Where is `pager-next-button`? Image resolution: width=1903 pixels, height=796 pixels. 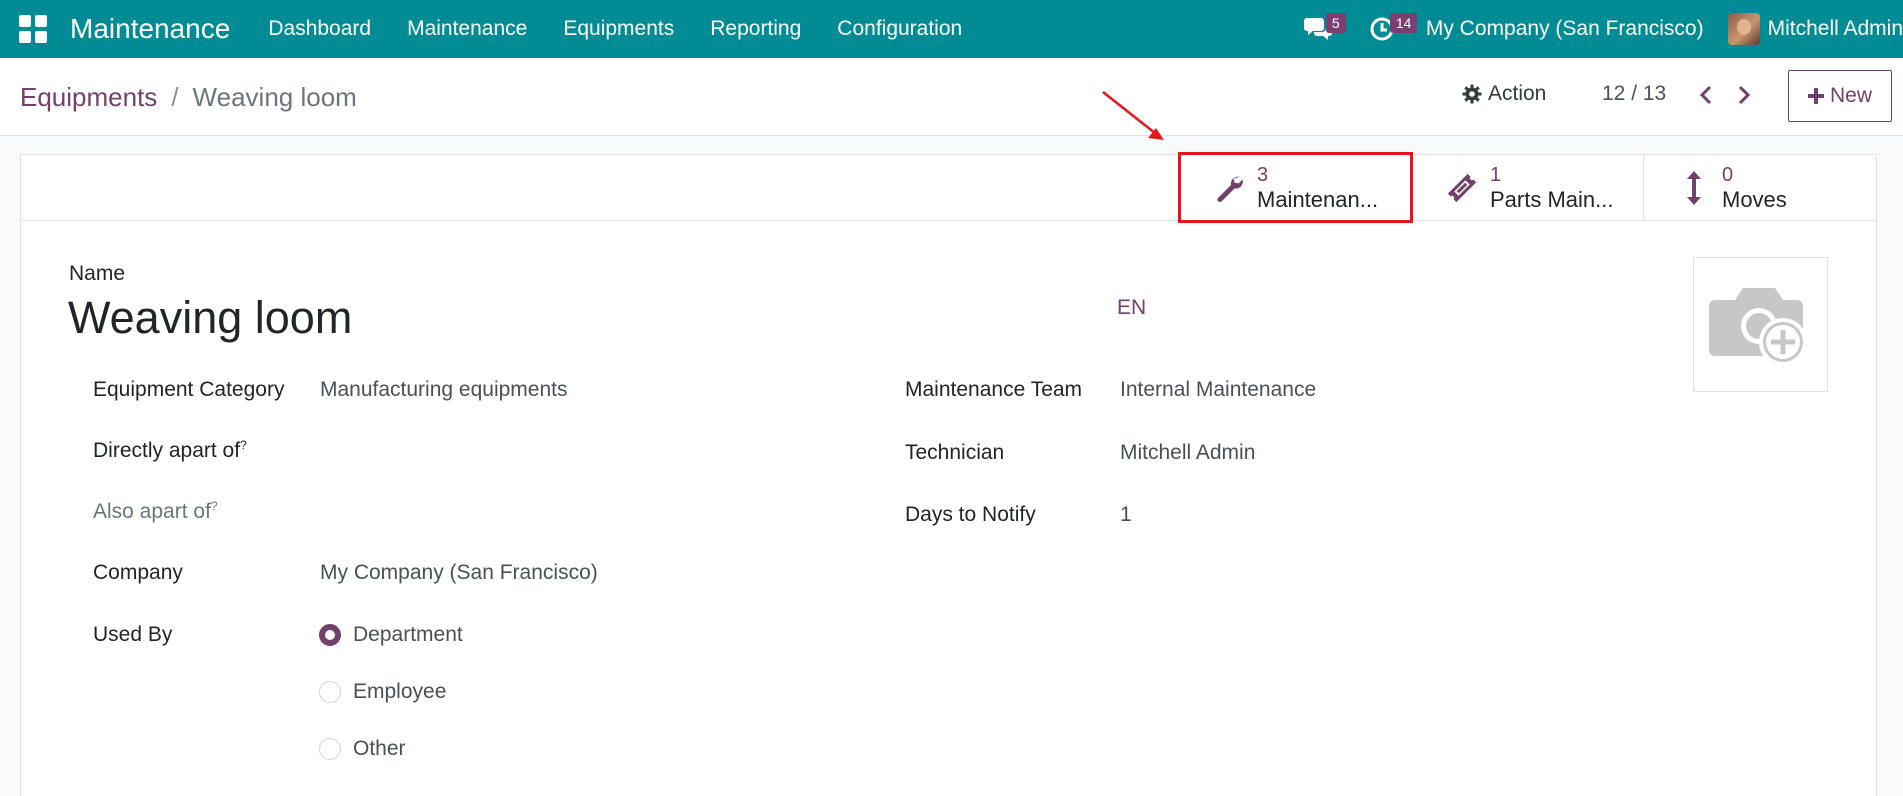 pager-next-button is located at coordinates (1744, 95).